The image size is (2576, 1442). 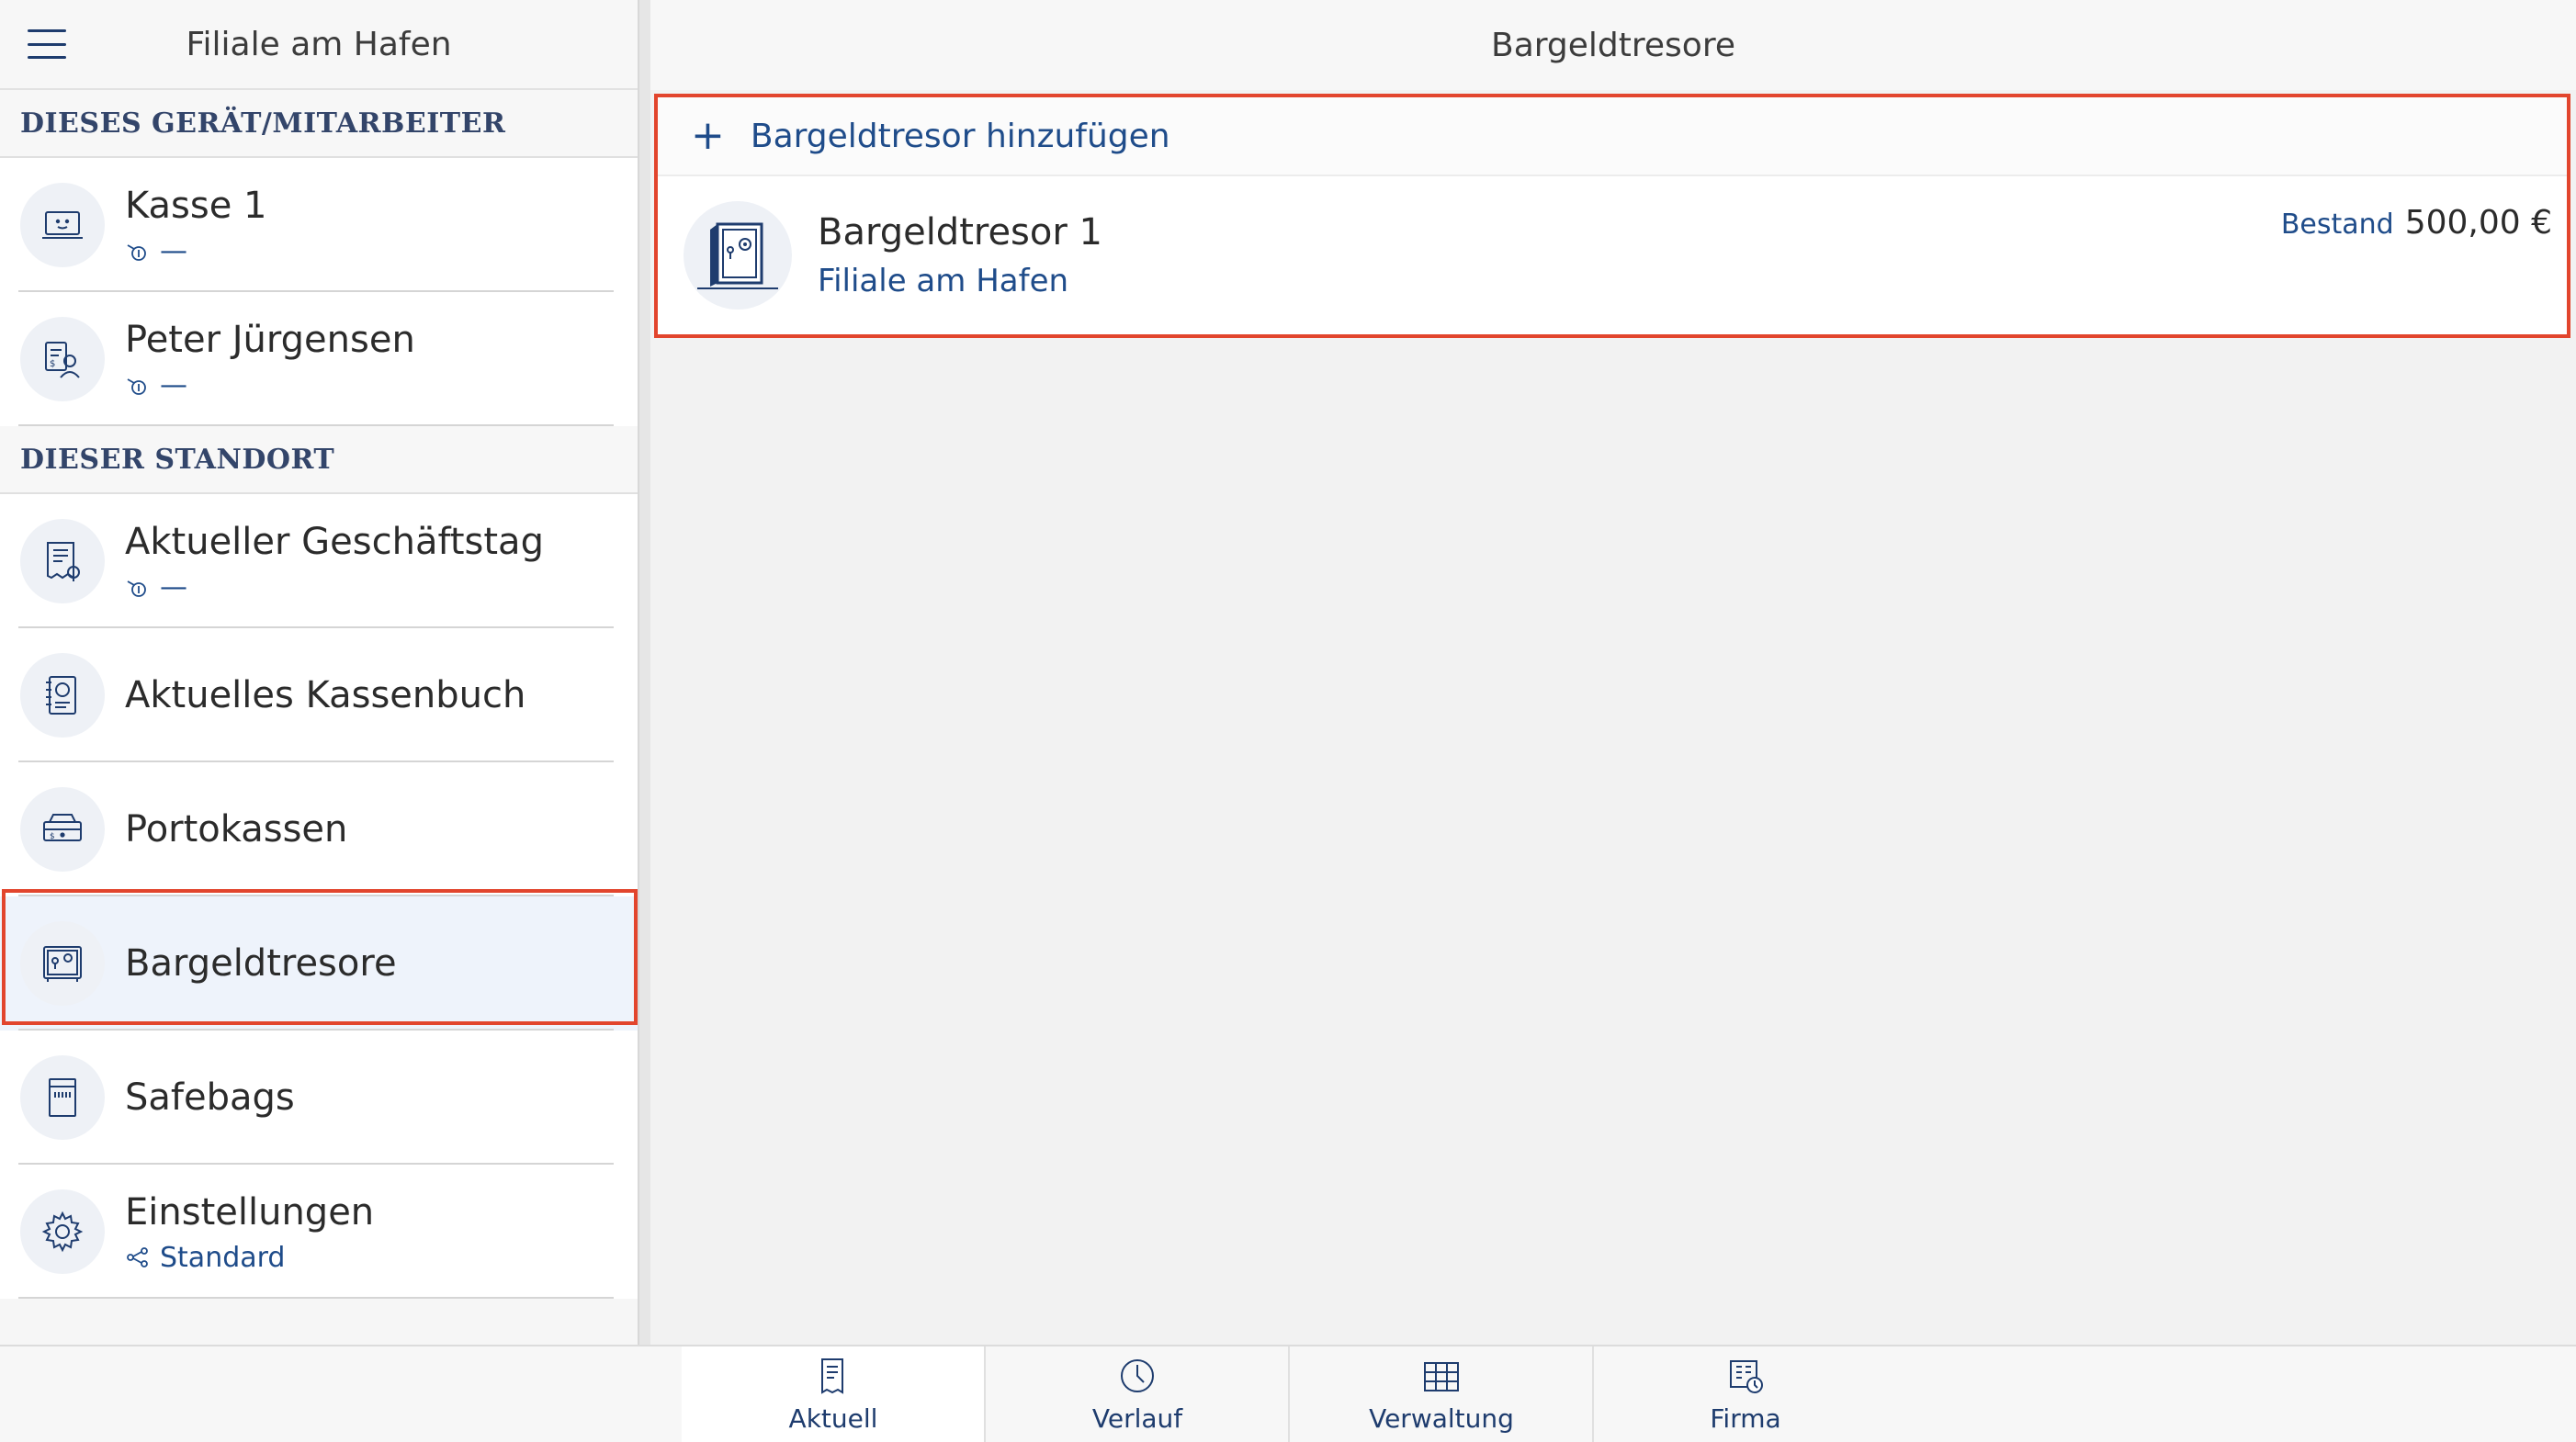 I want to click on page-title: Bargeldtresore, so click(x=1613, y=45).